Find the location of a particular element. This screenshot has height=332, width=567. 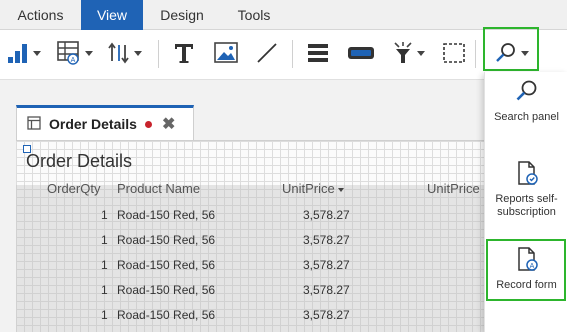

column-header-orderqty: OrderQty is located at coordinates (73, 188).